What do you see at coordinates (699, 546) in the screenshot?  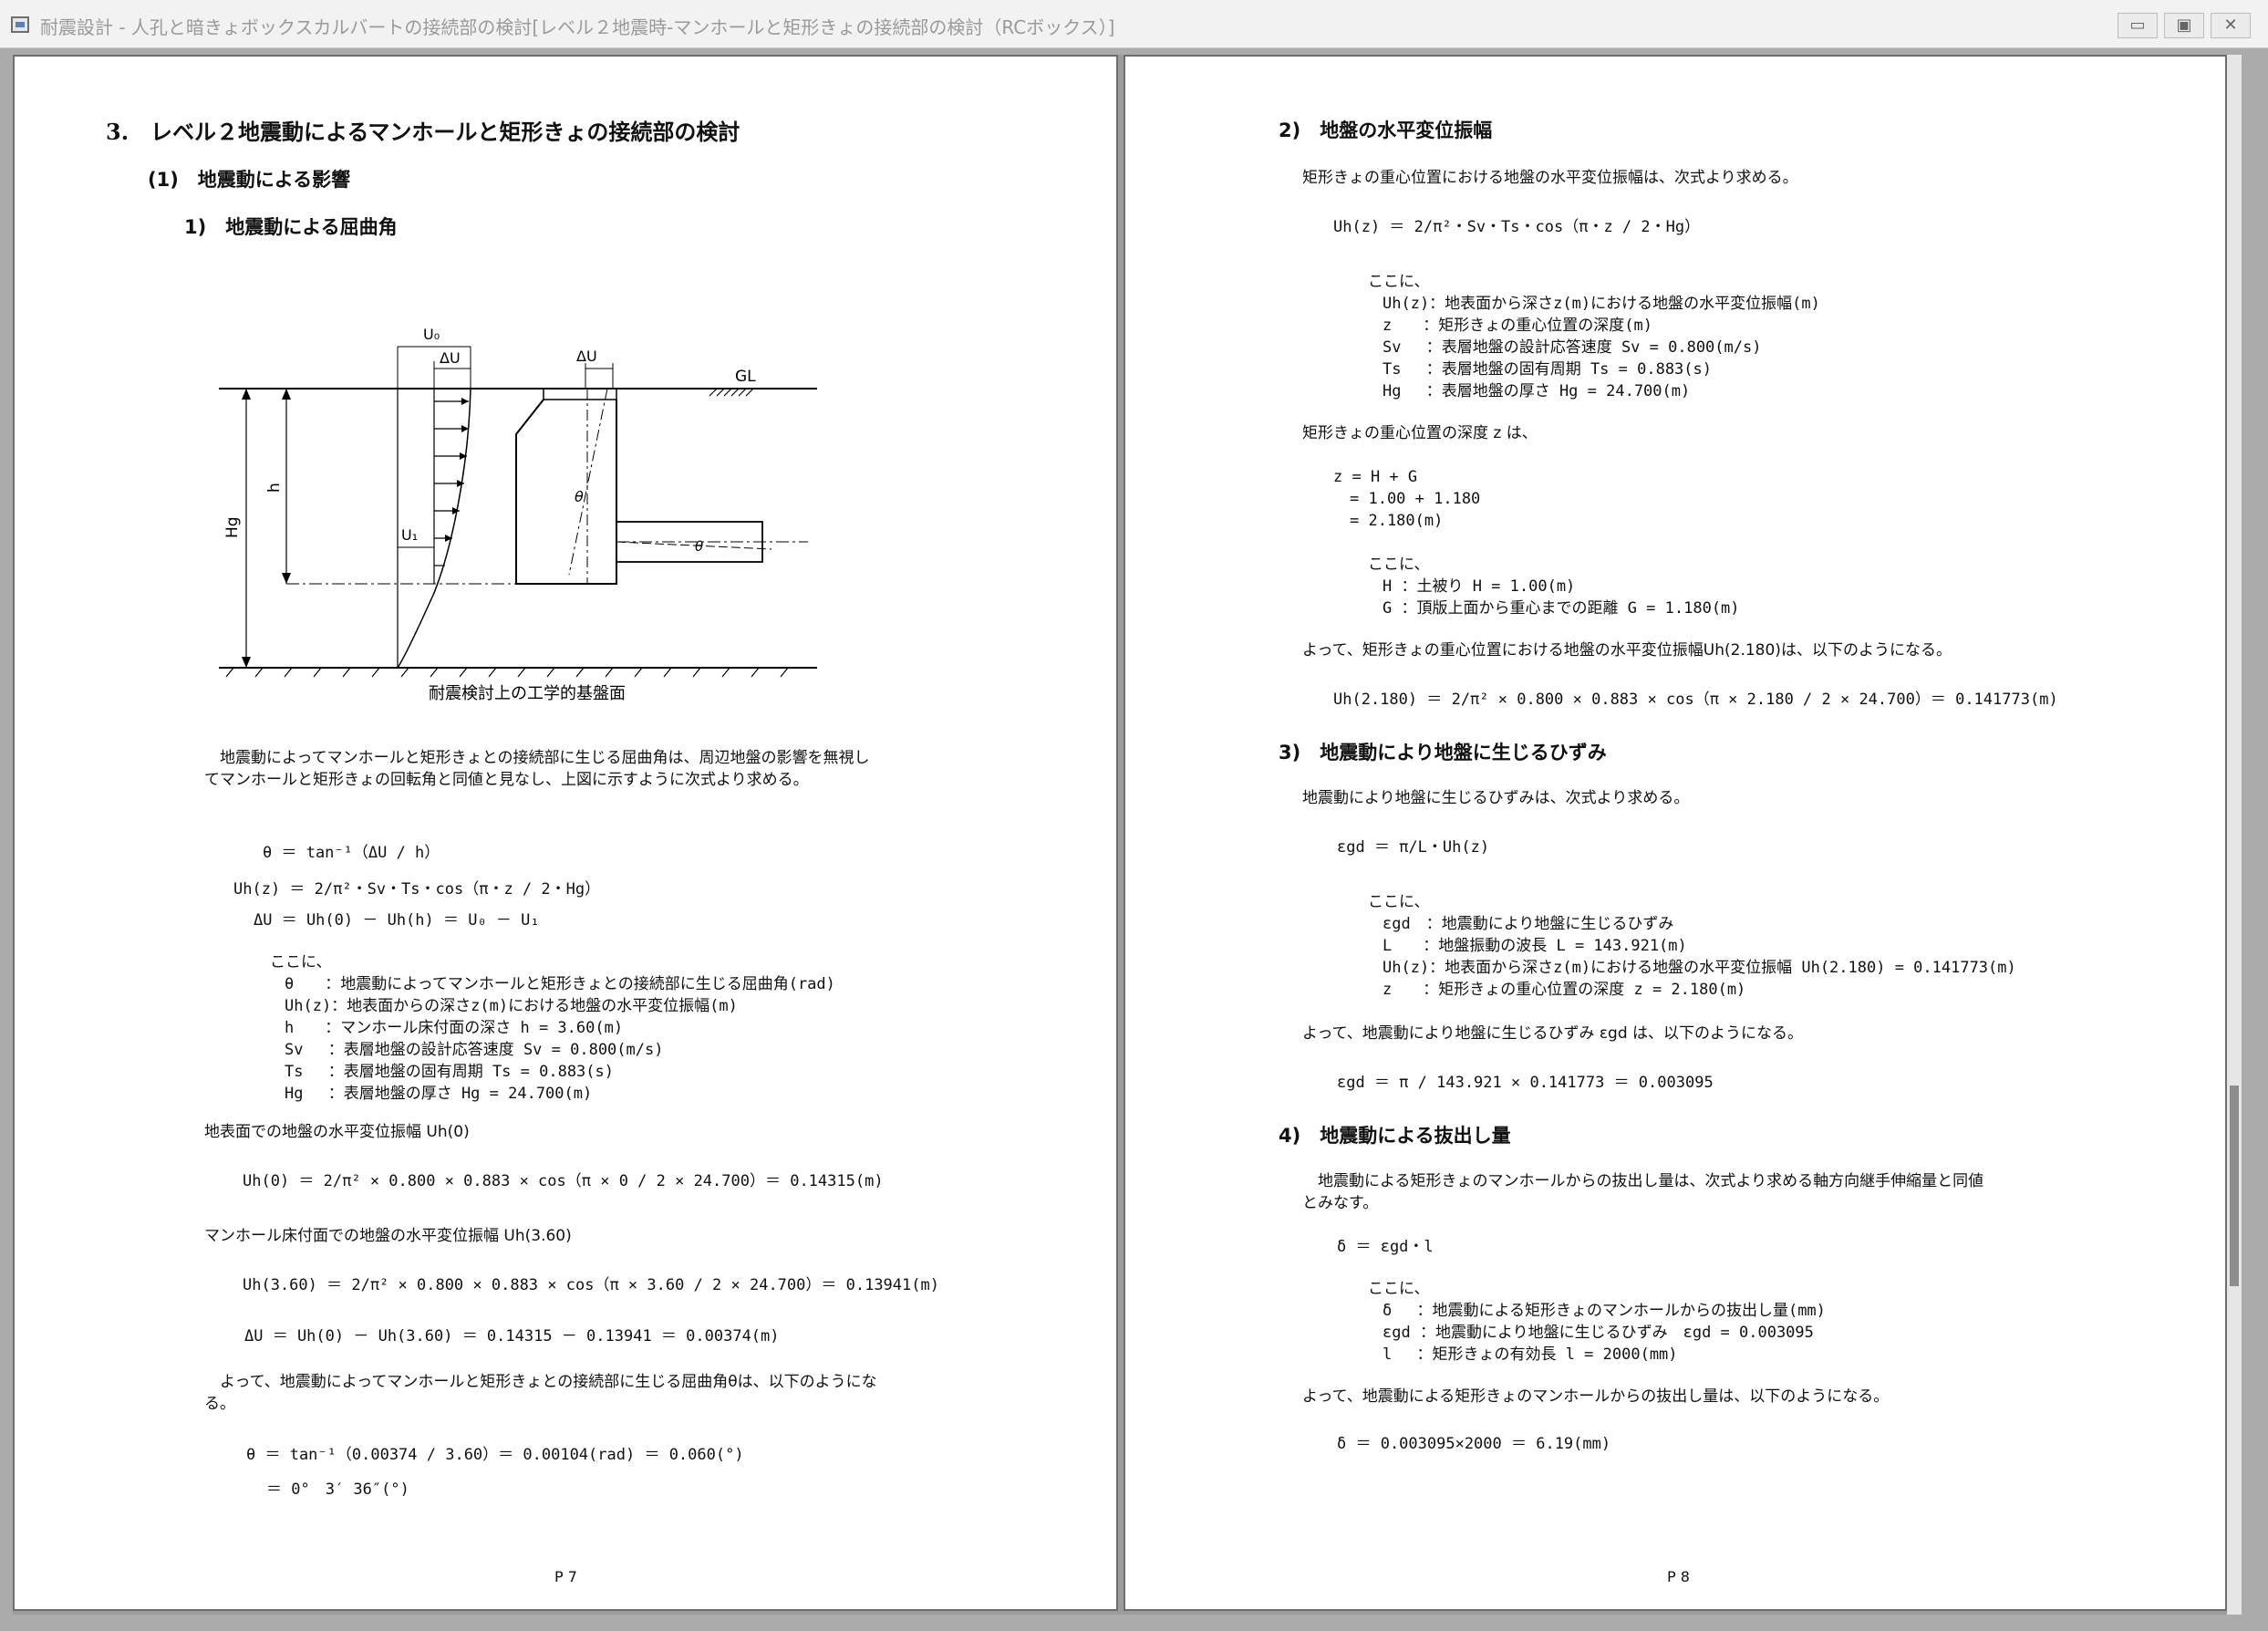 I see `theta-box-label: θ` at bounding box center [699, 546].